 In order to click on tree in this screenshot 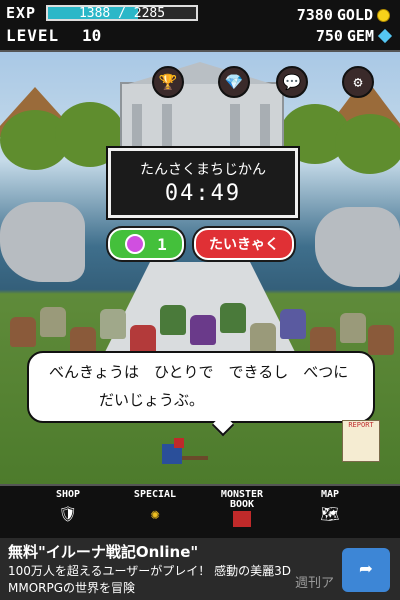, I will do `click(367, 144)`.